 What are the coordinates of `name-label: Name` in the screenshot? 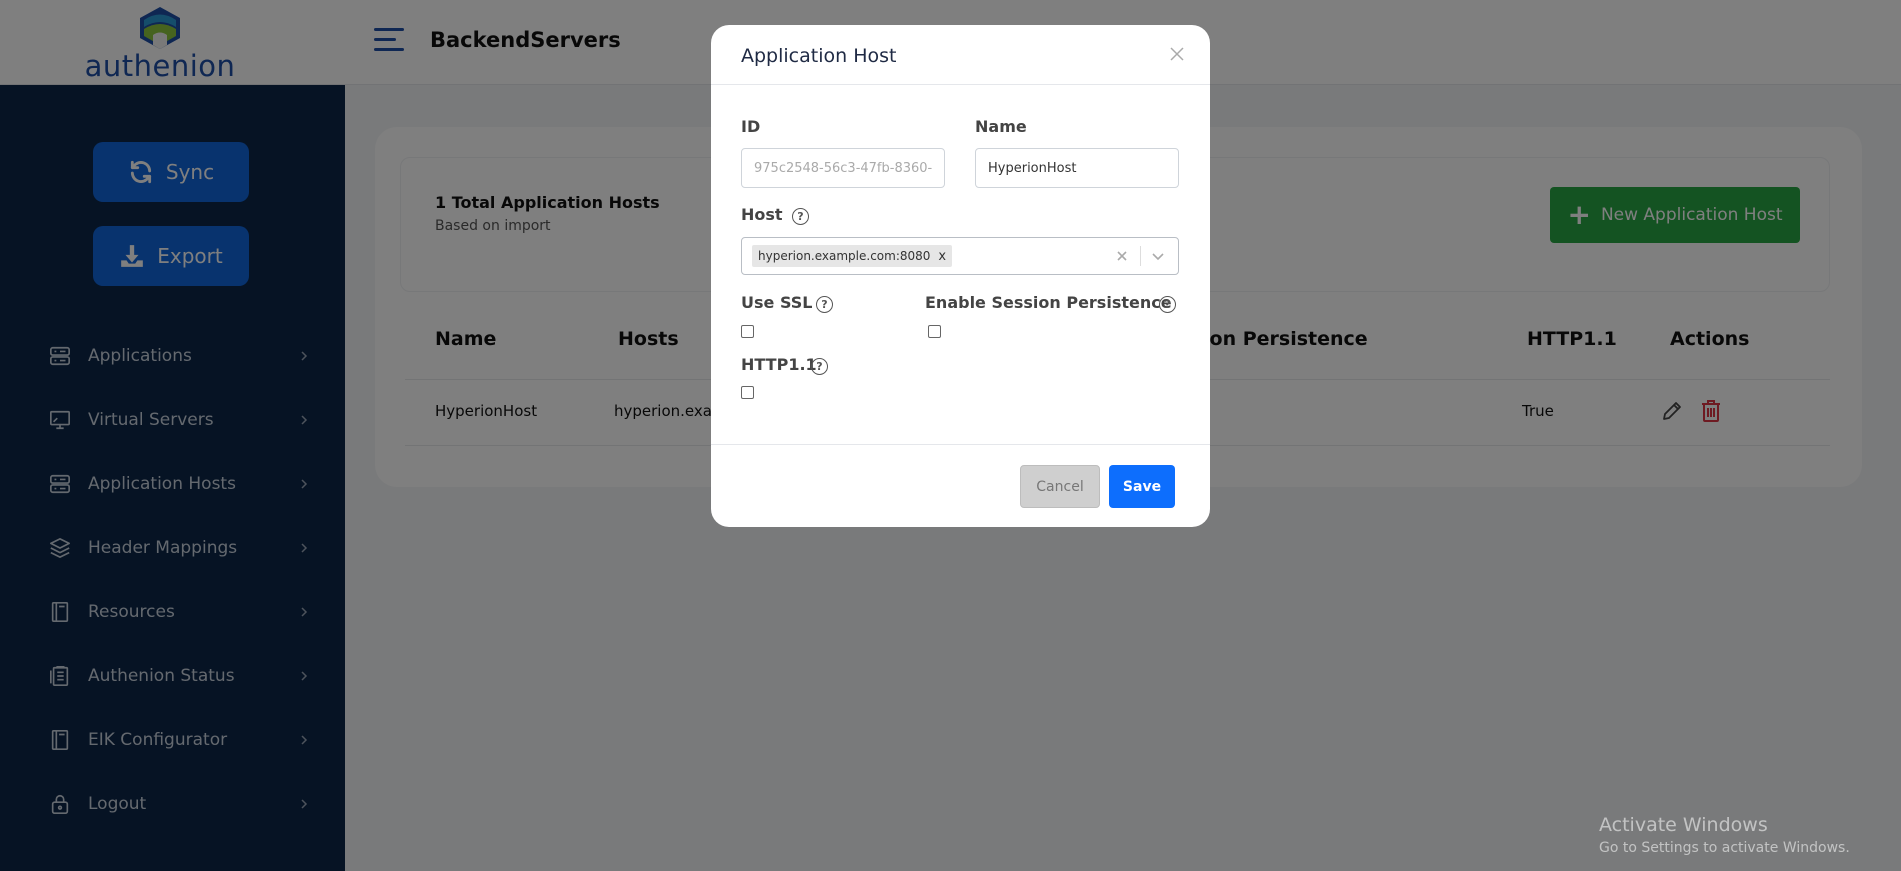 It's located at (1001, 126).